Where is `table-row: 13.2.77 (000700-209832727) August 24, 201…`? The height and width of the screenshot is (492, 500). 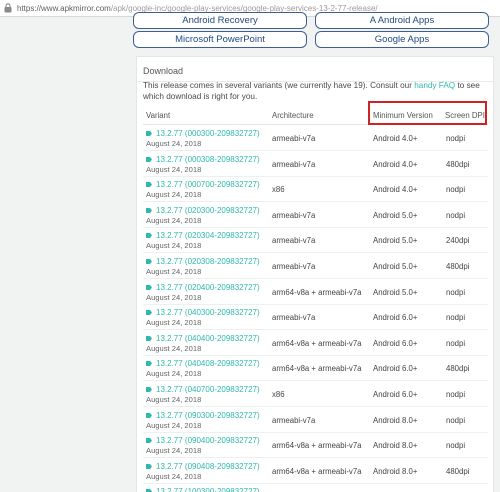 table-row: 13.2.77 (000700-209832727) August 24, 201… is located at coordinates (315, 190).